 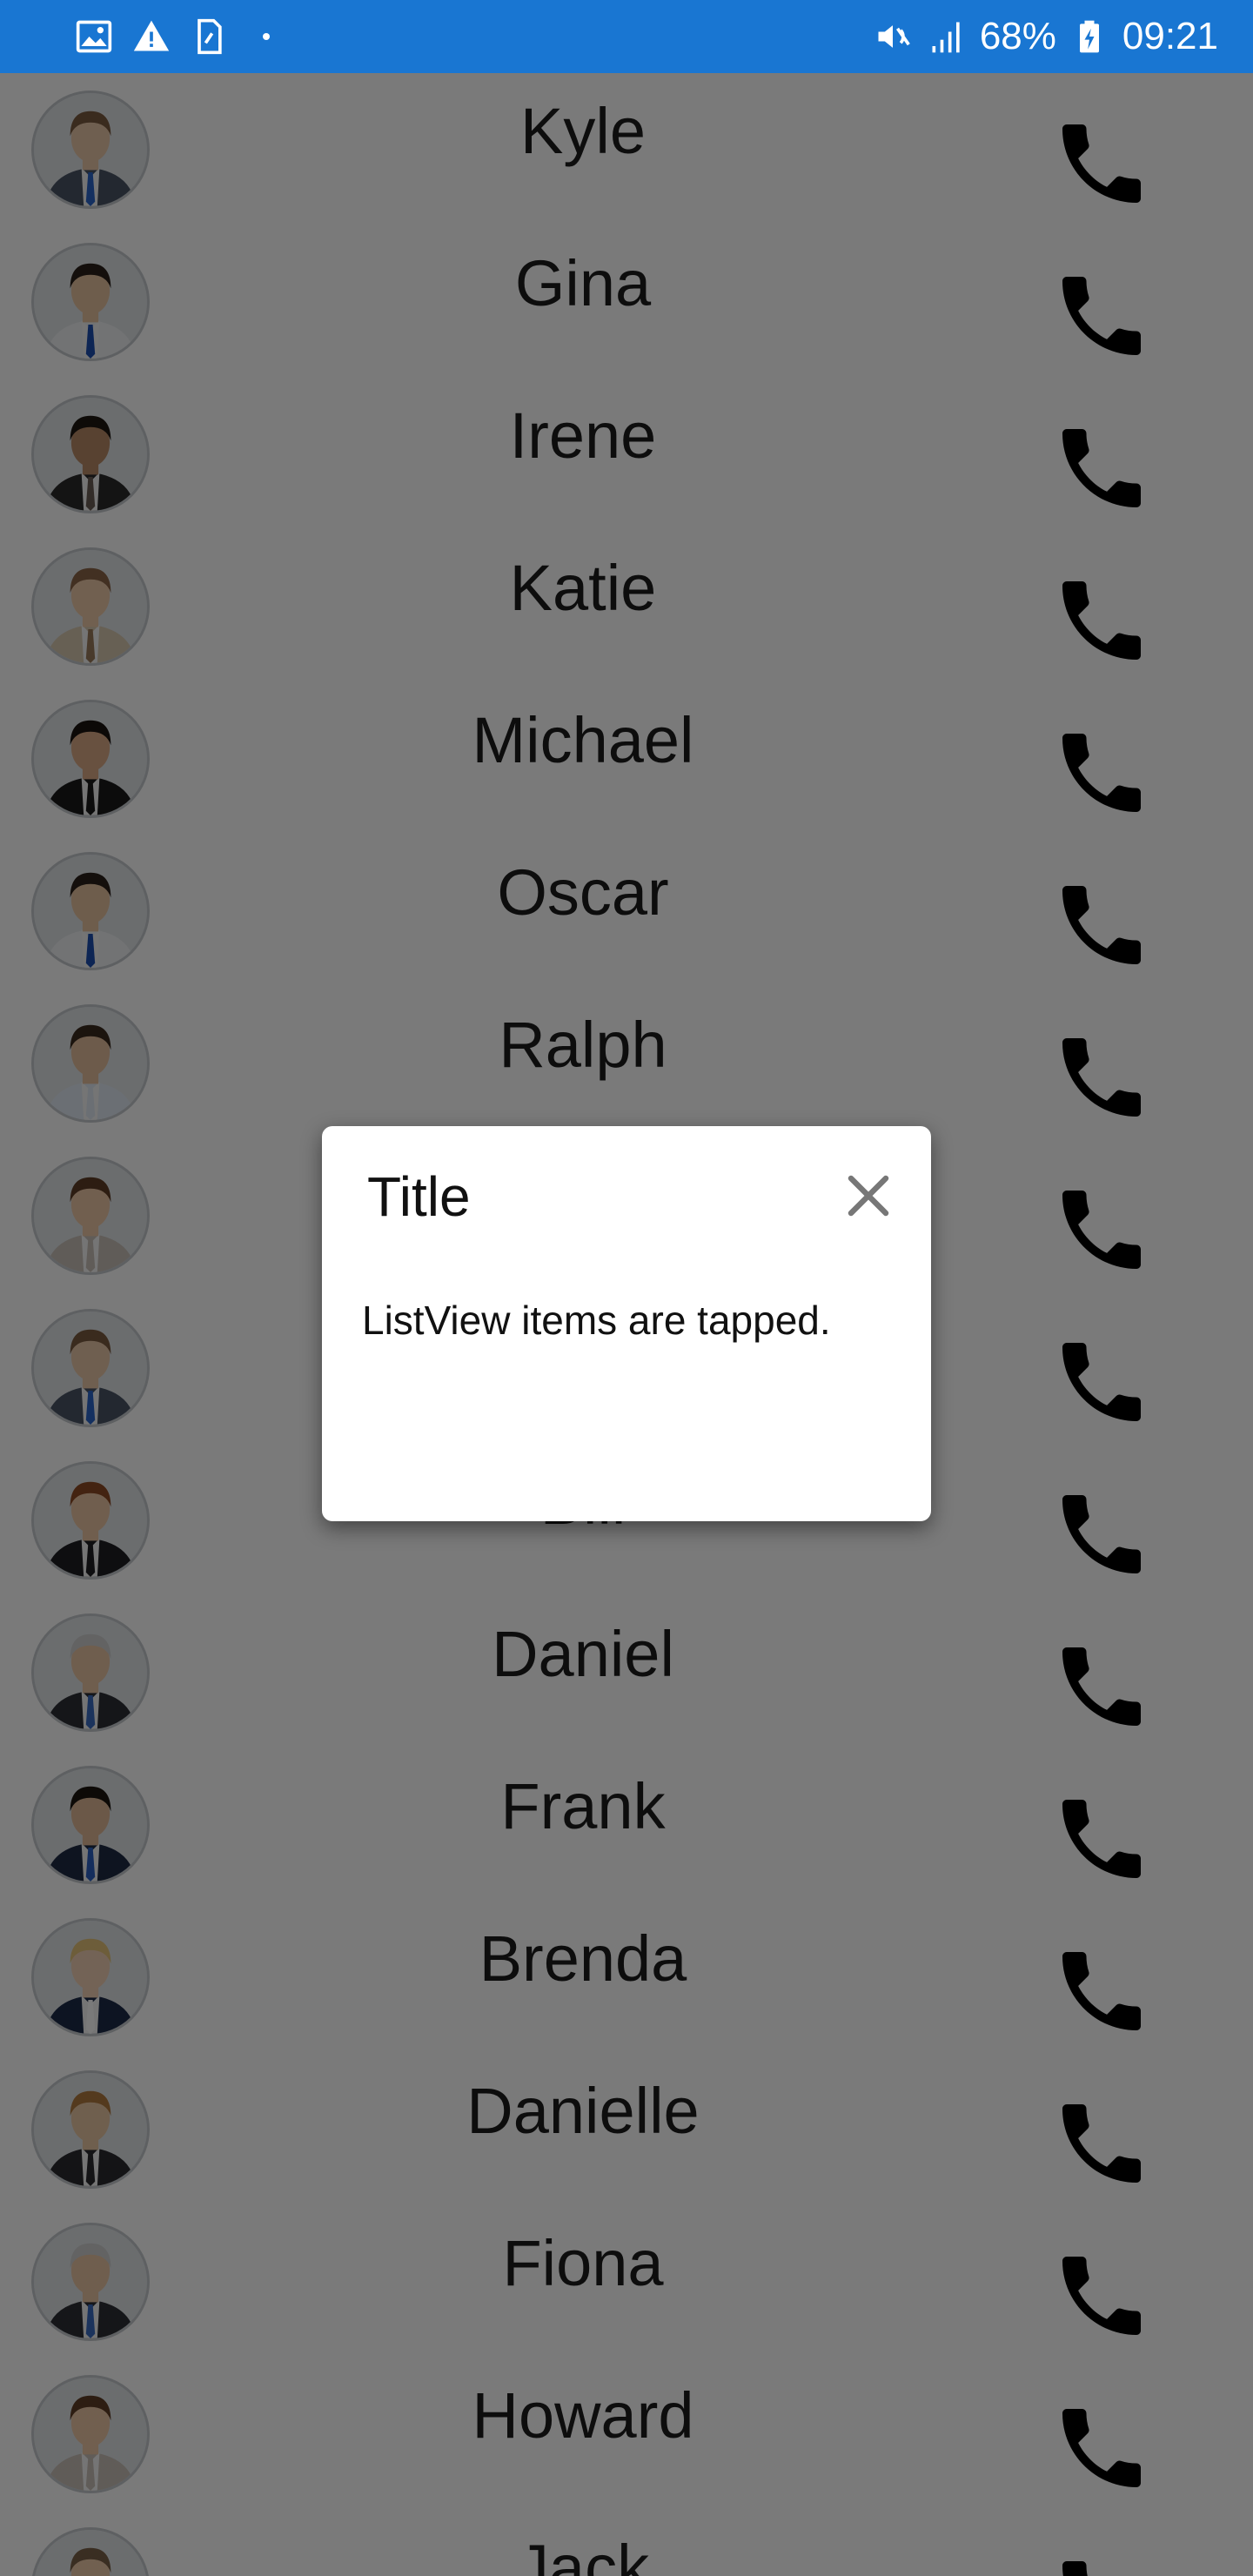 I want to click on signal-icon, so click(x=947, y=37).